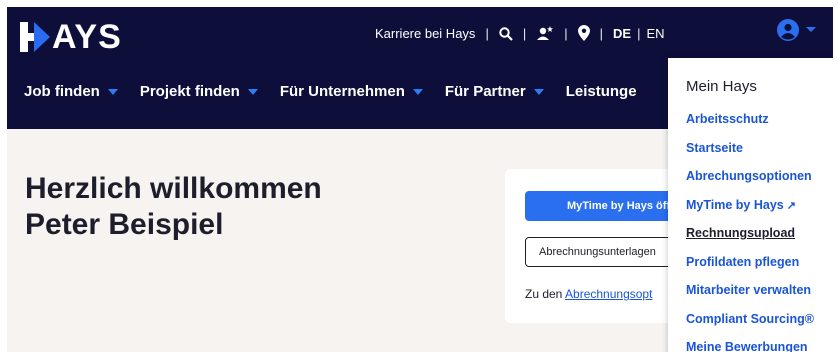 This screenshot has height=356, width=838. I want to click on menu-item-mytime: MyTime by Hays ↗, so click(750, 211).